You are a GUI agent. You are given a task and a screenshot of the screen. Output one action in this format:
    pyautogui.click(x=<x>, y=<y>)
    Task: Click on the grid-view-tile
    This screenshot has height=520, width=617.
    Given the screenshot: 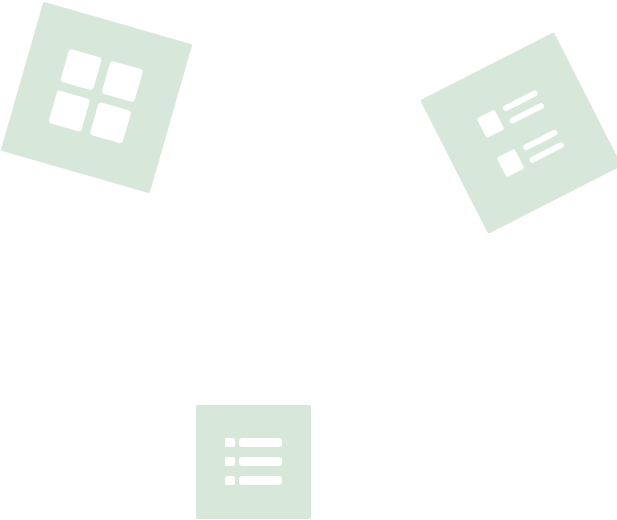 What is the action you would take?
    pyautogui.click(x=96, y=97)
    